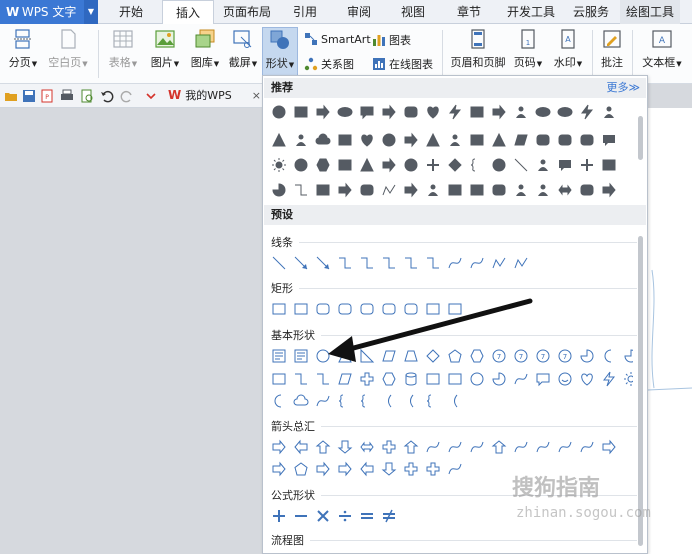 This screenshot has width=692, height=554. Describe the element at coordinates (329, 64) in the screenshot. I see `relation-map-button: 关系图` at that location.